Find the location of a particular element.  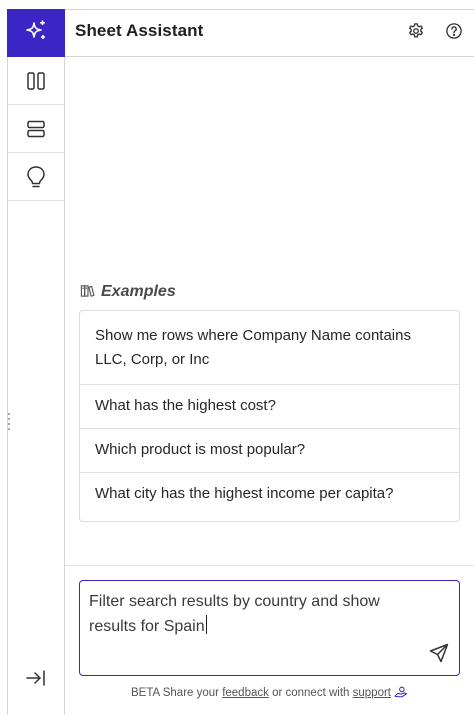

rows-icon is located at coordinates (36, 129).